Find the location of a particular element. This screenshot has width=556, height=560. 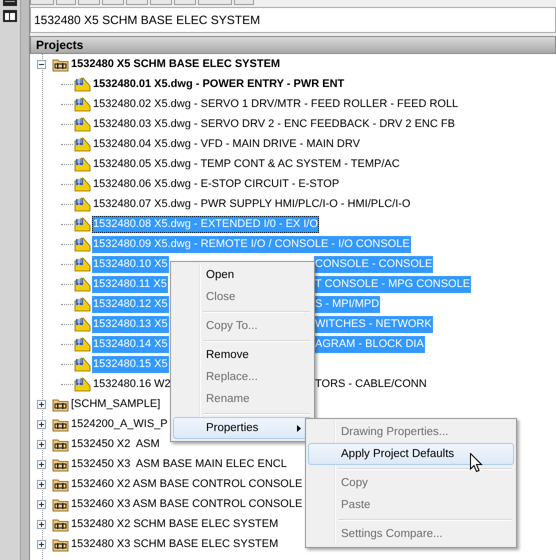

menu-item: Remove is located at coordinates (242, 355).